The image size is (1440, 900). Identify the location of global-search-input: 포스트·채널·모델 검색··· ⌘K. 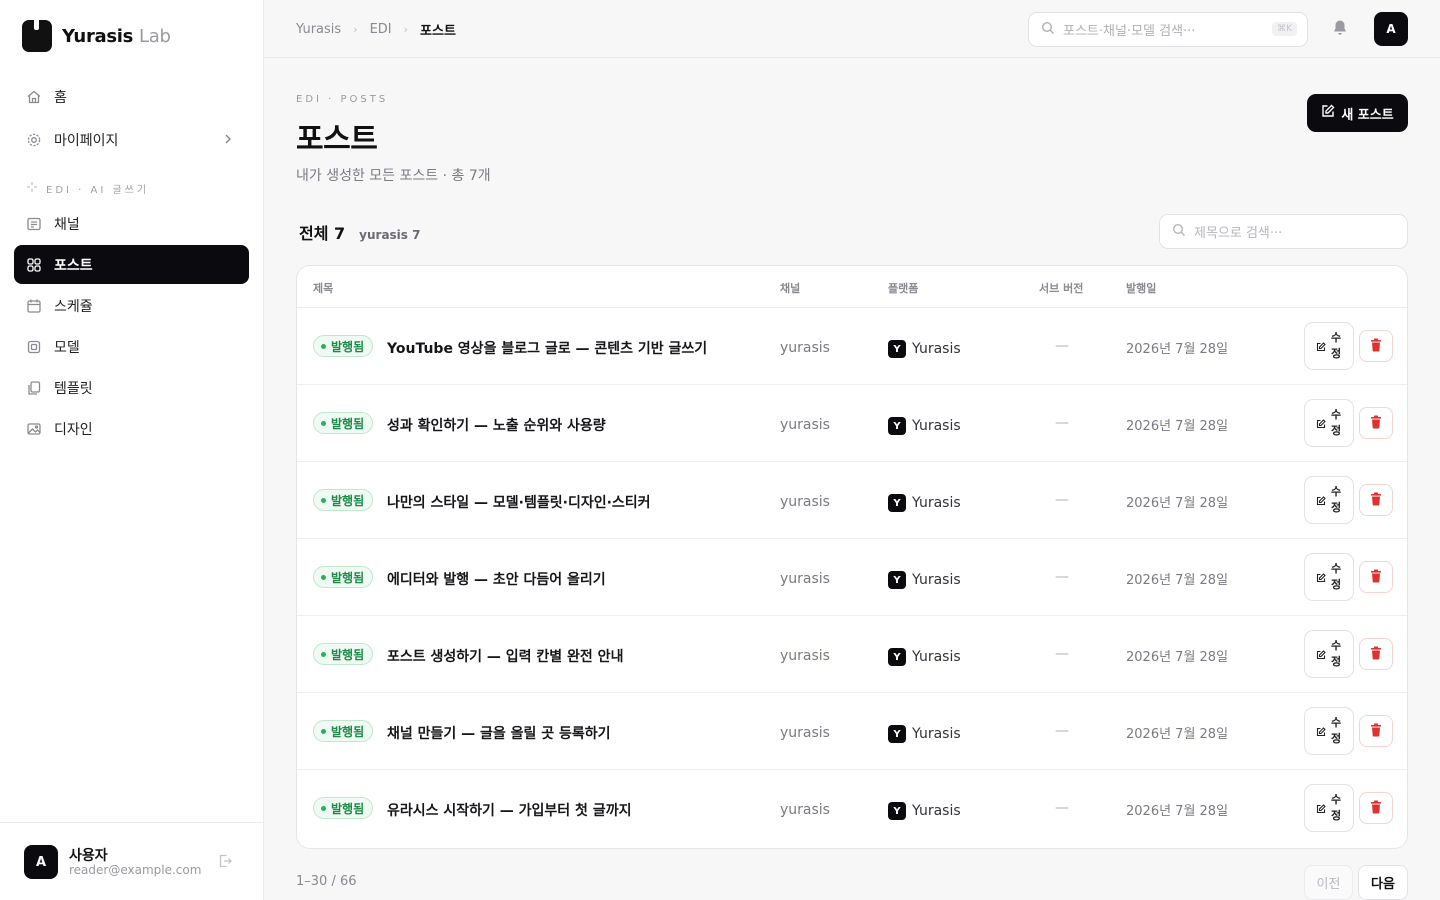
(1168, 29).